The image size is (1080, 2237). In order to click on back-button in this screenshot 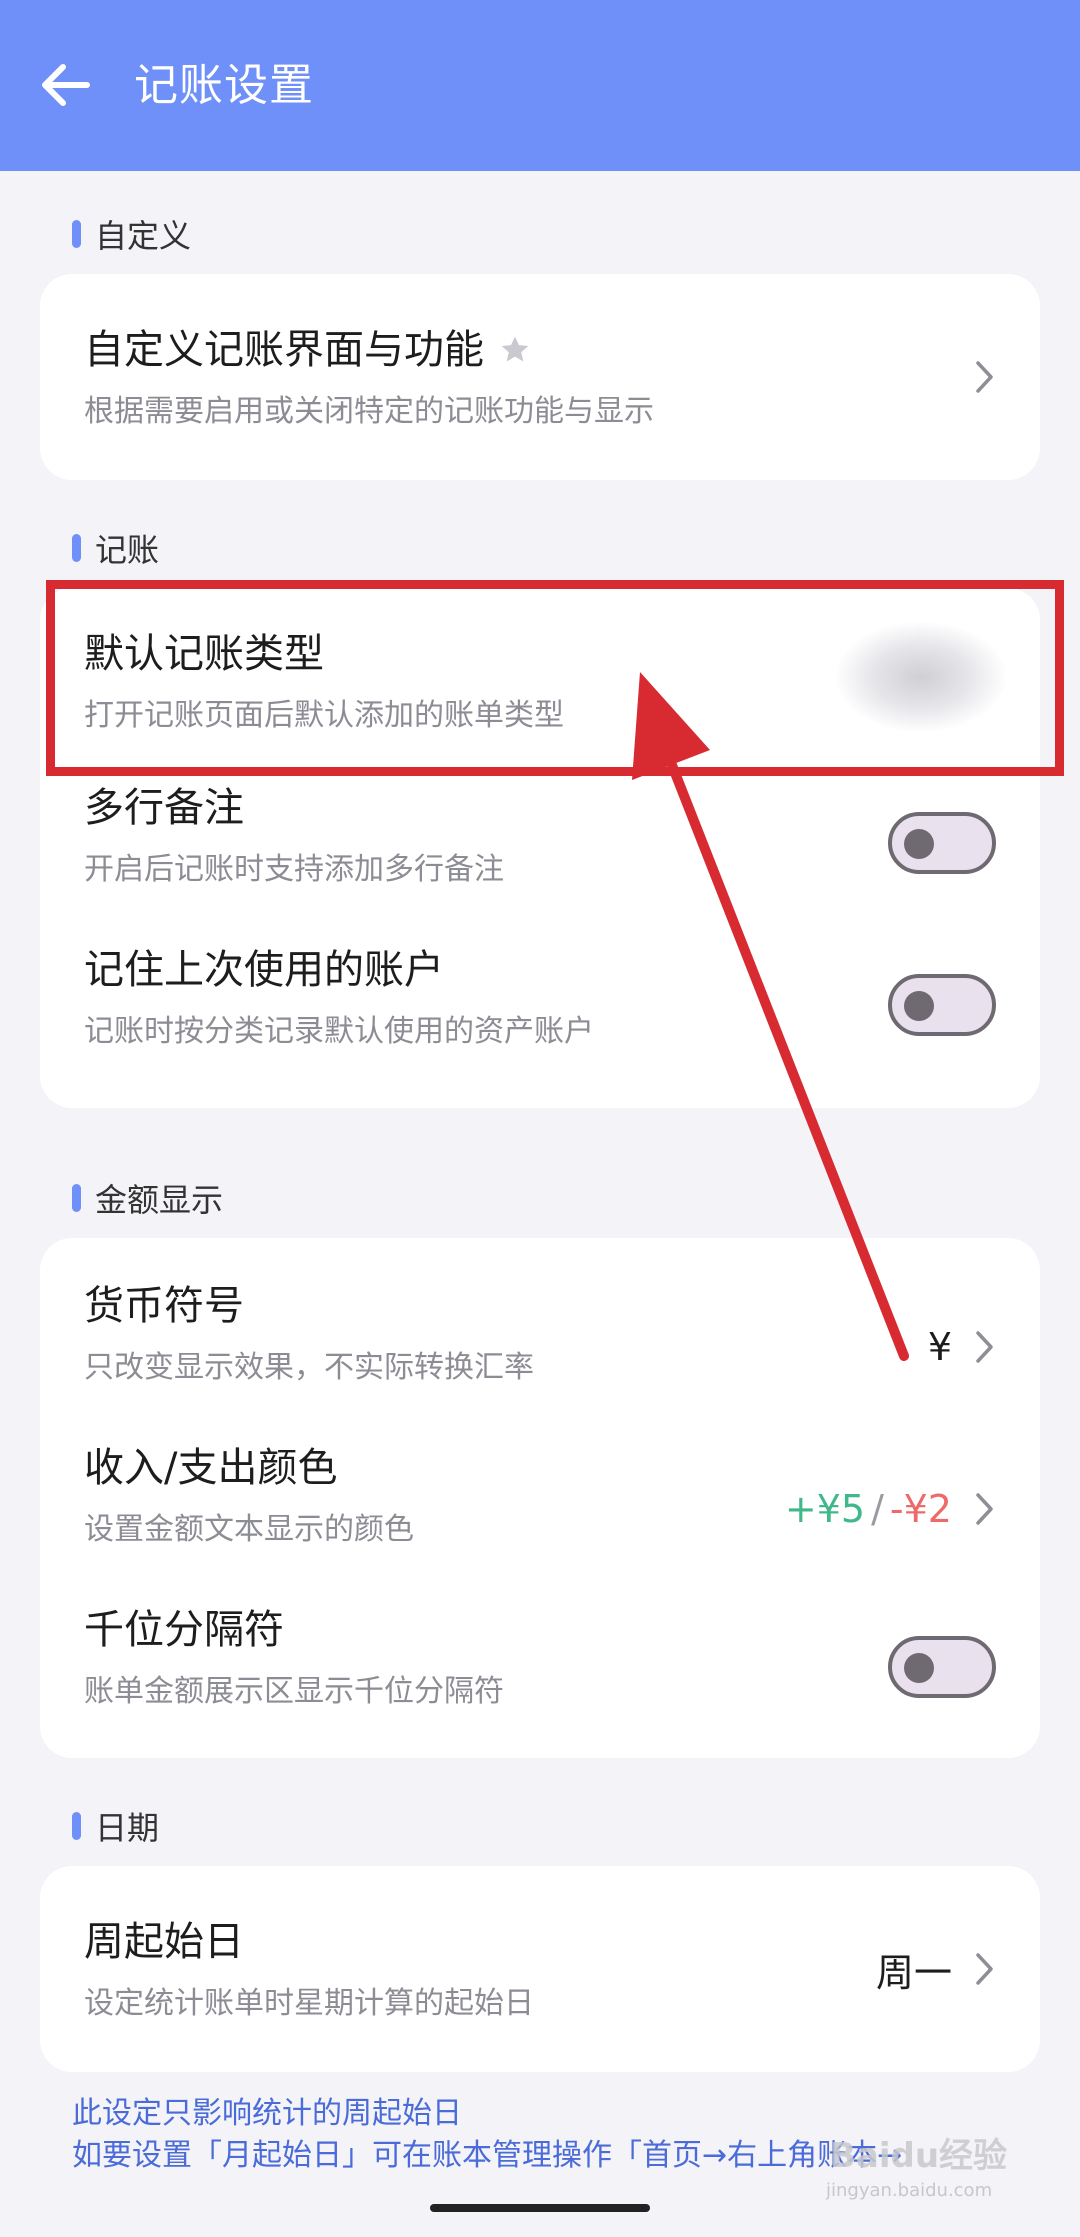, I will do `click(65, 85)`.